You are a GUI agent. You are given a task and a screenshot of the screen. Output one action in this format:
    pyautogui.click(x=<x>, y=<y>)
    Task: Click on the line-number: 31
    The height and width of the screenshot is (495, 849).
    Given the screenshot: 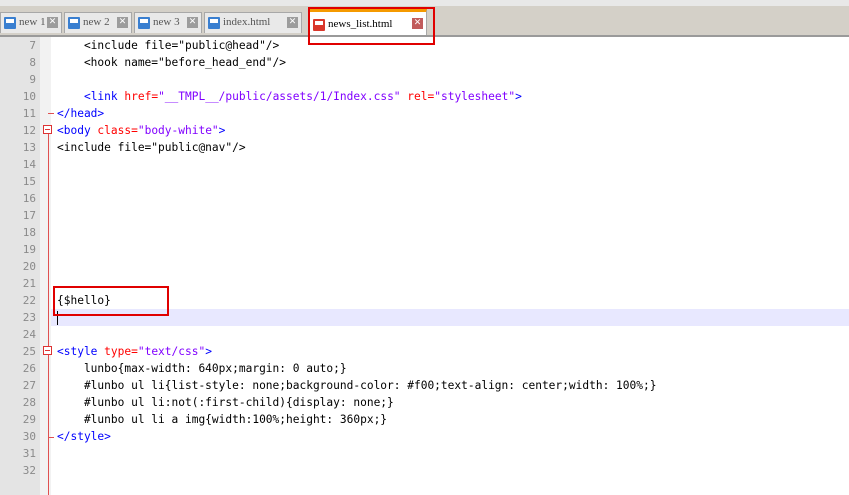 What is the action you would take?
    pyautogui.click(x=29, y=453)
    